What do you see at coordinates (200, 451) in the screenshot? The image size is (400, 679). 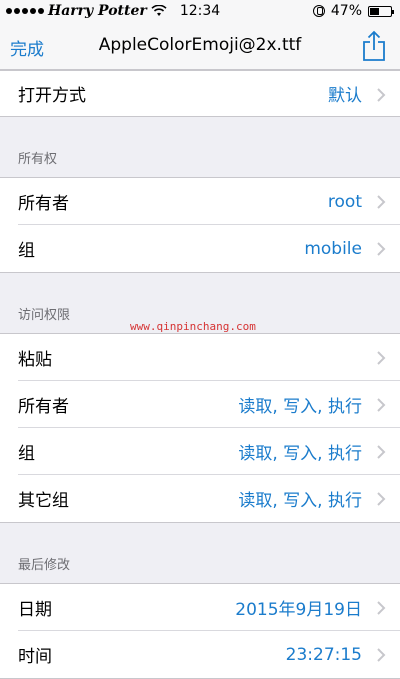 I see `group-permission-row: 组 读取, 写入, 执行` at bounding box center [200, 451].